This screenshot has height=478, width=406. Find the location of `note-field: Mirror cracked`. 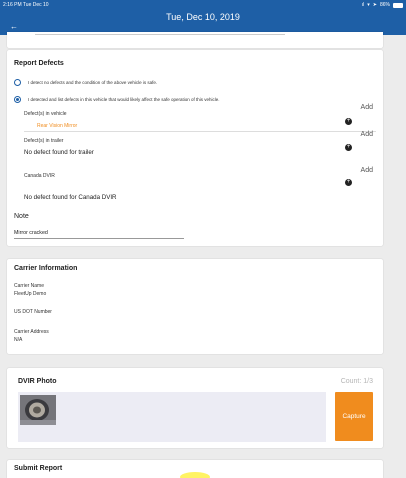

note-field: Mirror cracked is located at coordinates (99, 233).